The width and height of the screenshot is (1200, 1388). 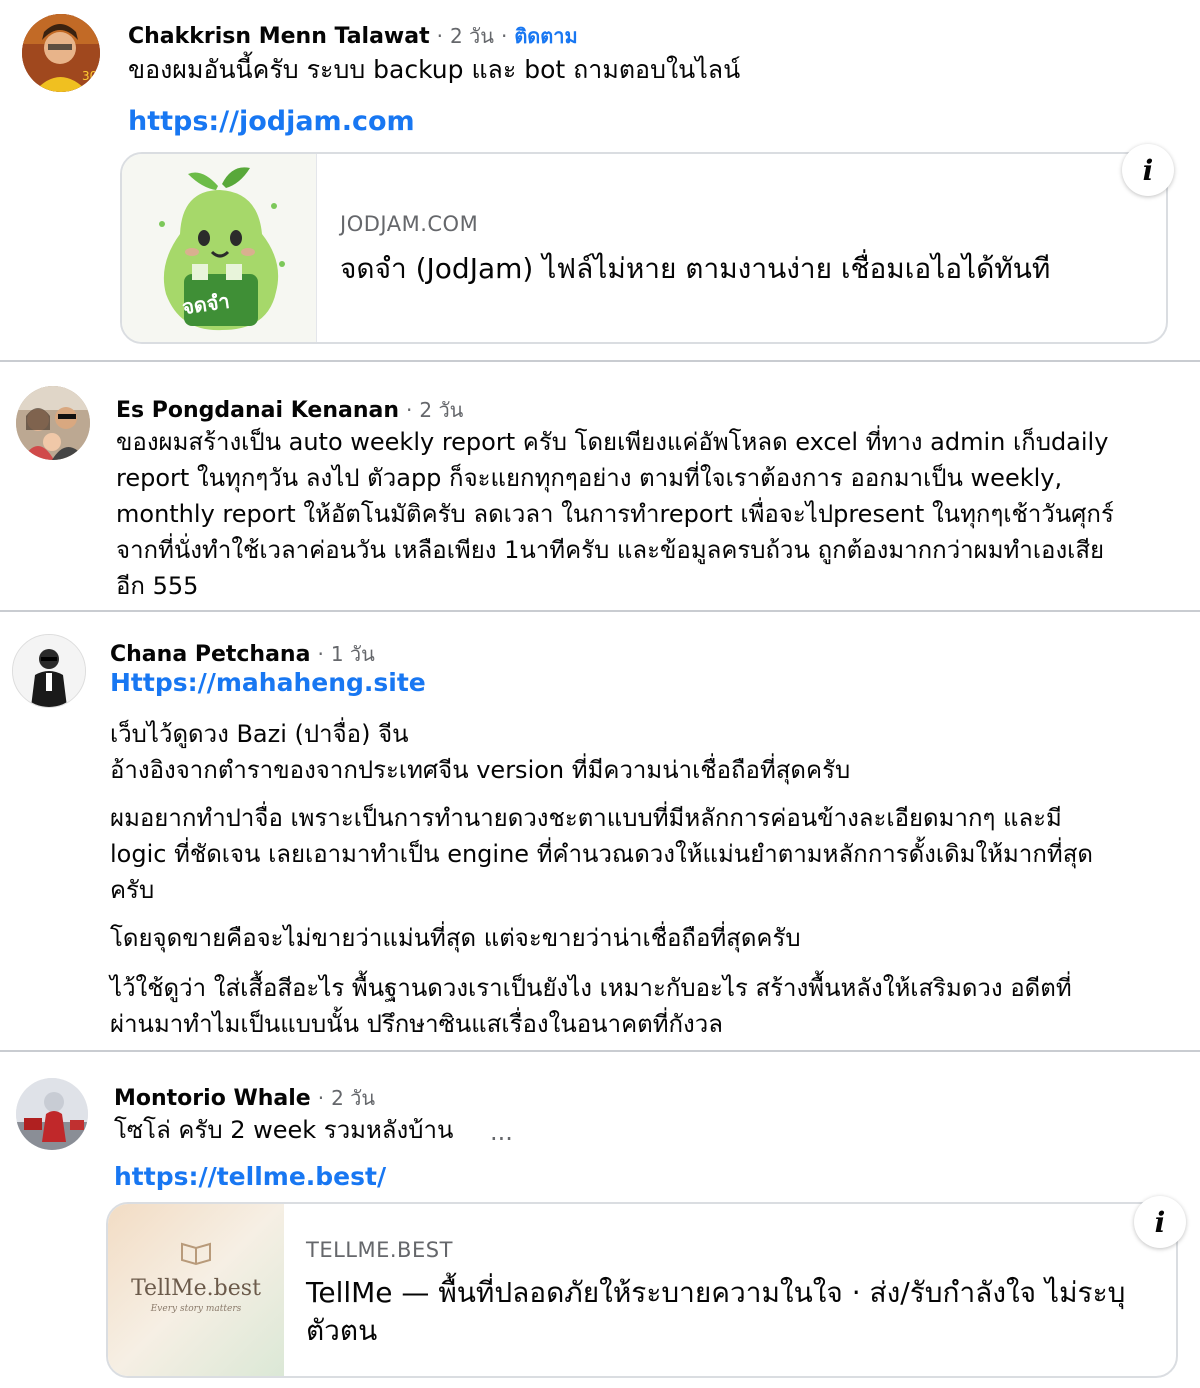 What do you see at coordinates (284, 1130) in the screenshot?
I see `comment-text: โซโล่ ครับ 2 week รวมหลังบ้าน` at bounding box center [284, 1130].